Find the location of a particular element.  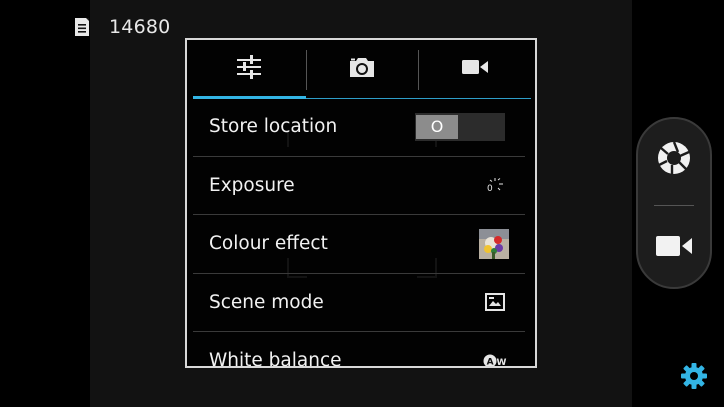

video-mode-button is located at coordinates (674, 248).